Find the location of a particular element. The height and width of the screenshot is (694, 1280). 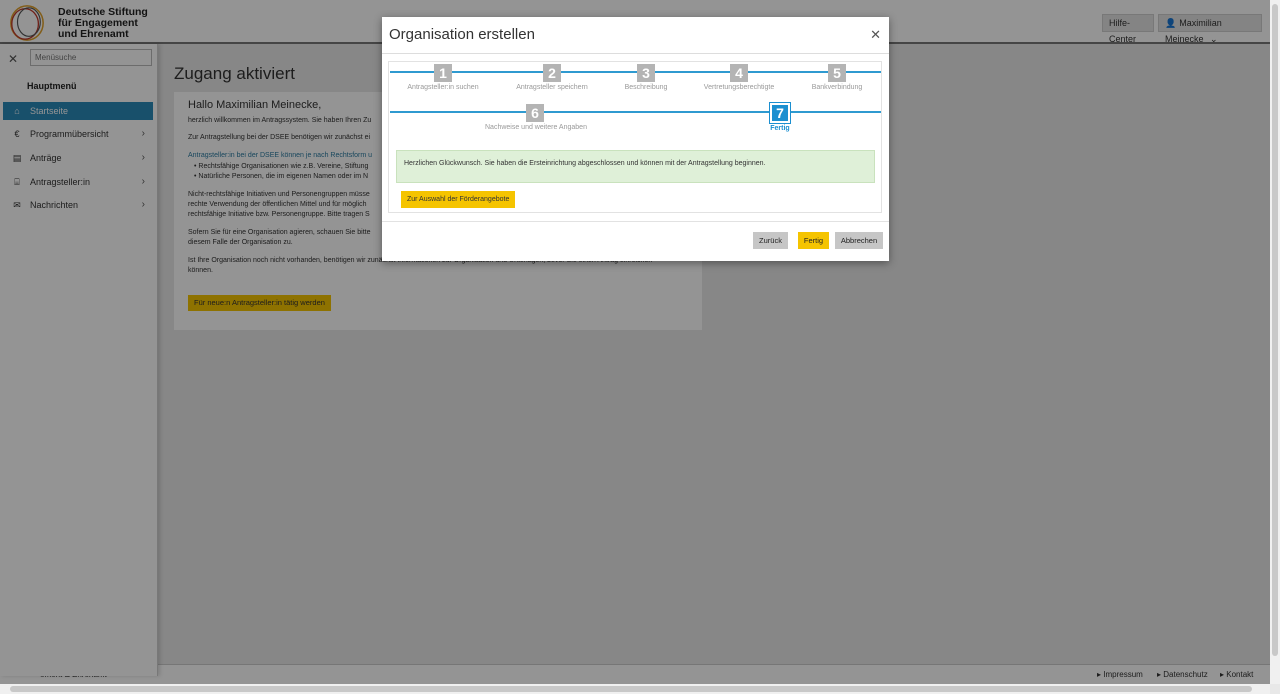

vertical-scrollbar is located at coordinates (1275, 342).